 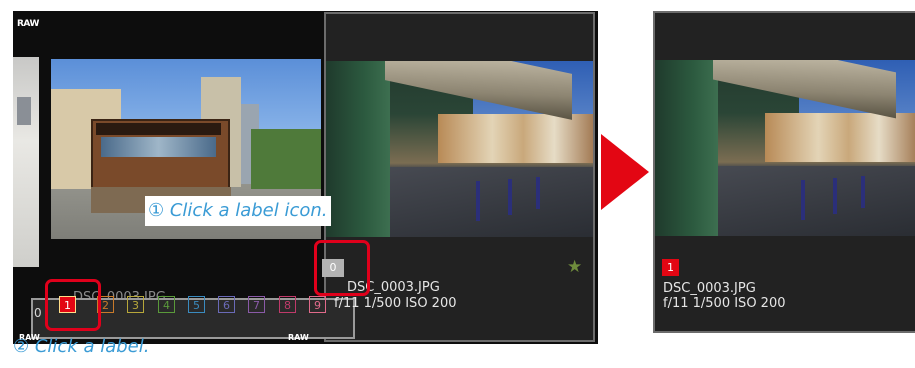 What do you see at coordinates (81, 346) in the screenshot?
I see `annotation-step-2: ② Click a label.` at bounding box center [81, 346].